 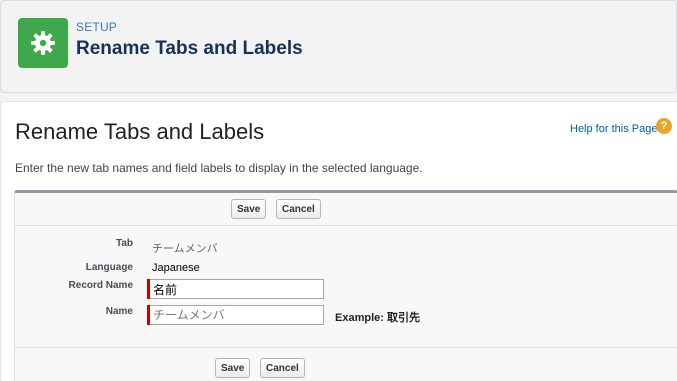 What do you see at coordinates (119, 311) in the screenshot?
I see `name-label: Name` at bounding box center [119, 311].